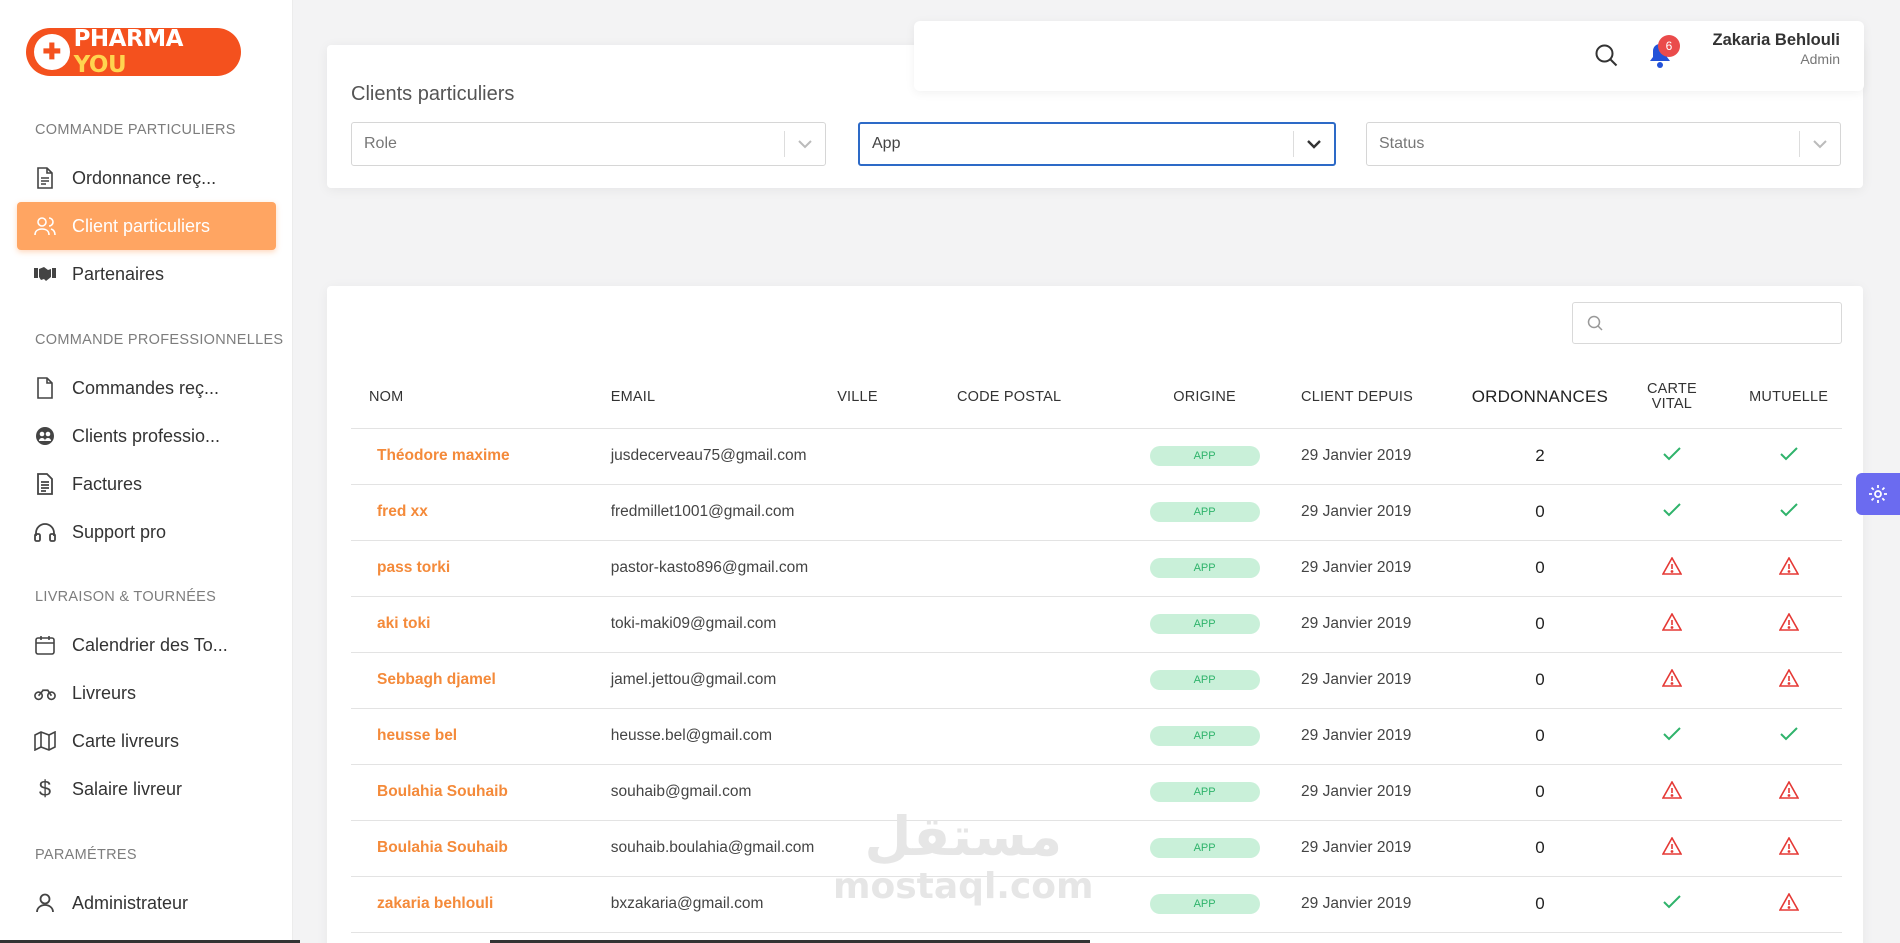 The width and height of the screenshot is (1900, 943). I want to click on sidebar-item-partenaires: Partenaires, so click(146, 274).